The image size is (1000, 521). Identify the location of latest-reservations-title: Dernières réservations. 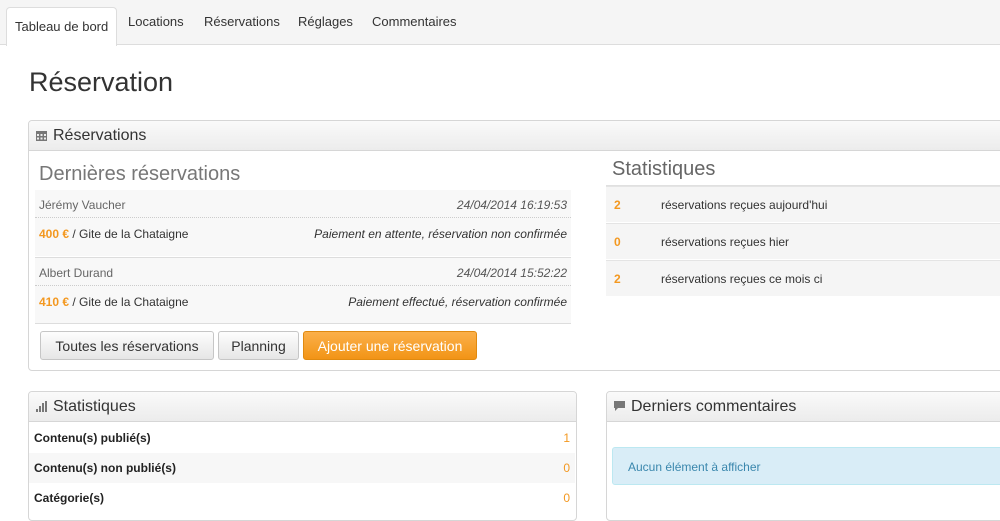
(140, 174).